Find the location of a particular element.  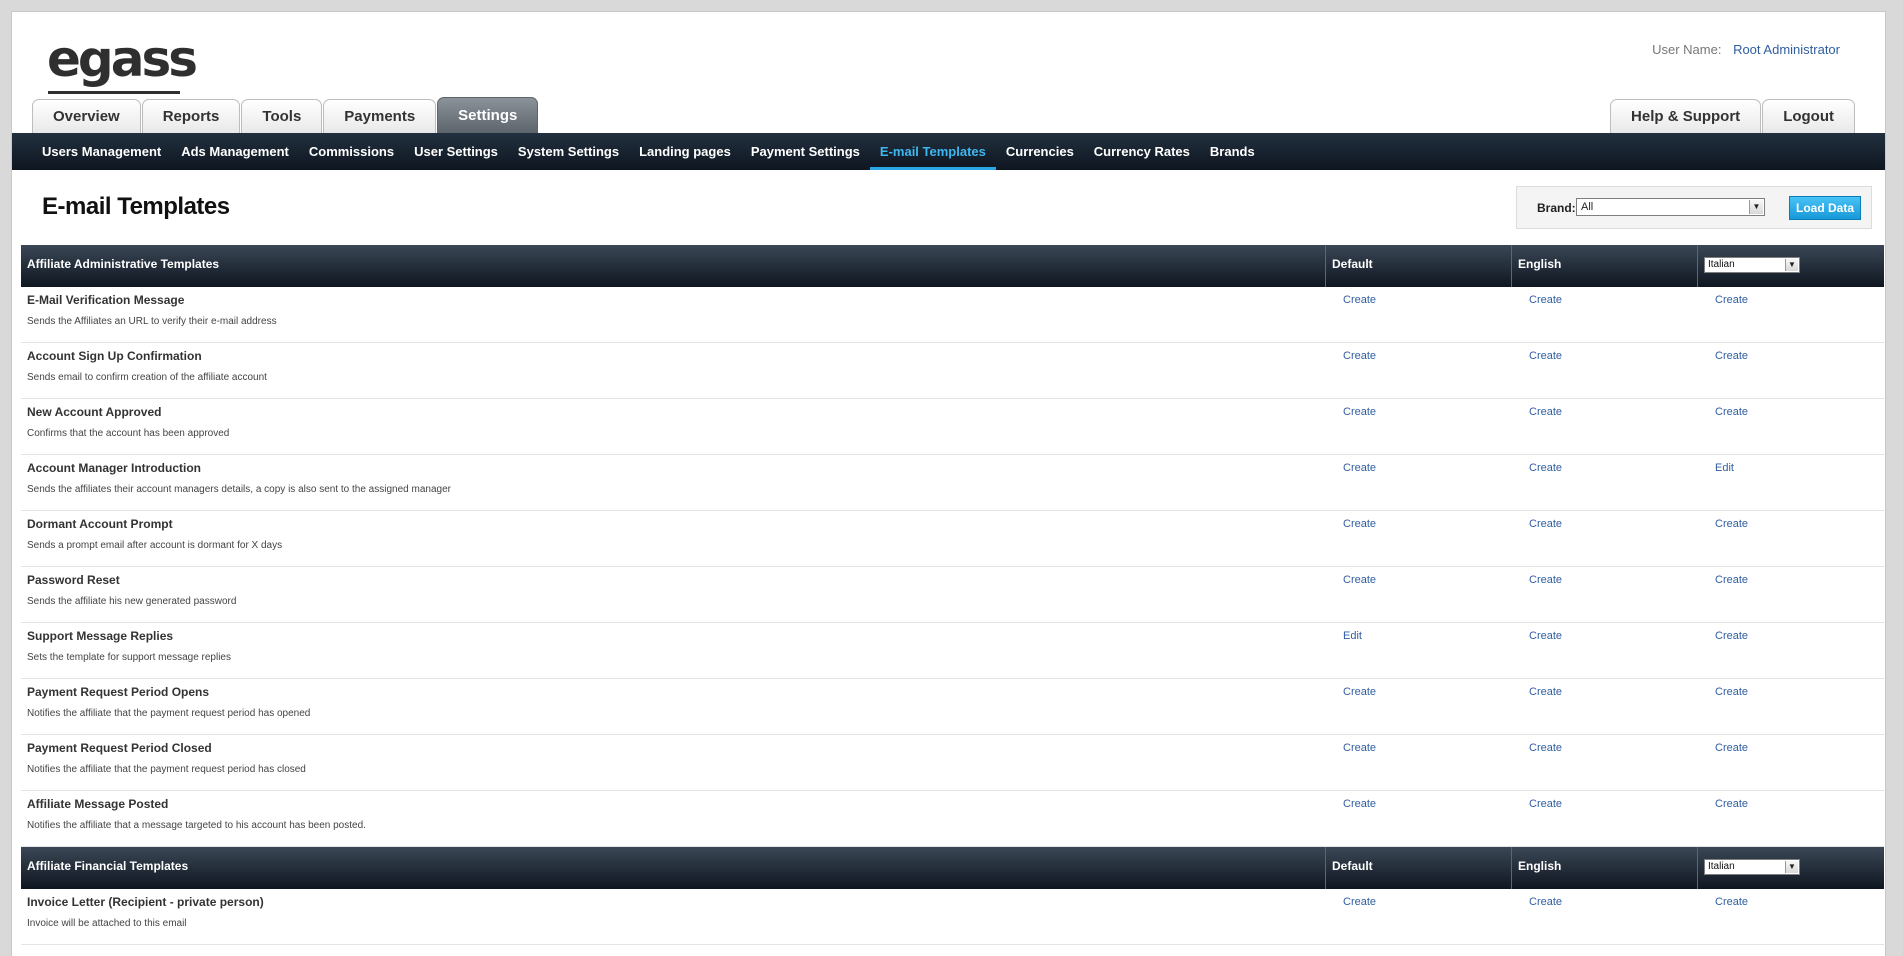

template-description: Invoice will be attached to this email is located at coordinates (107, 923).